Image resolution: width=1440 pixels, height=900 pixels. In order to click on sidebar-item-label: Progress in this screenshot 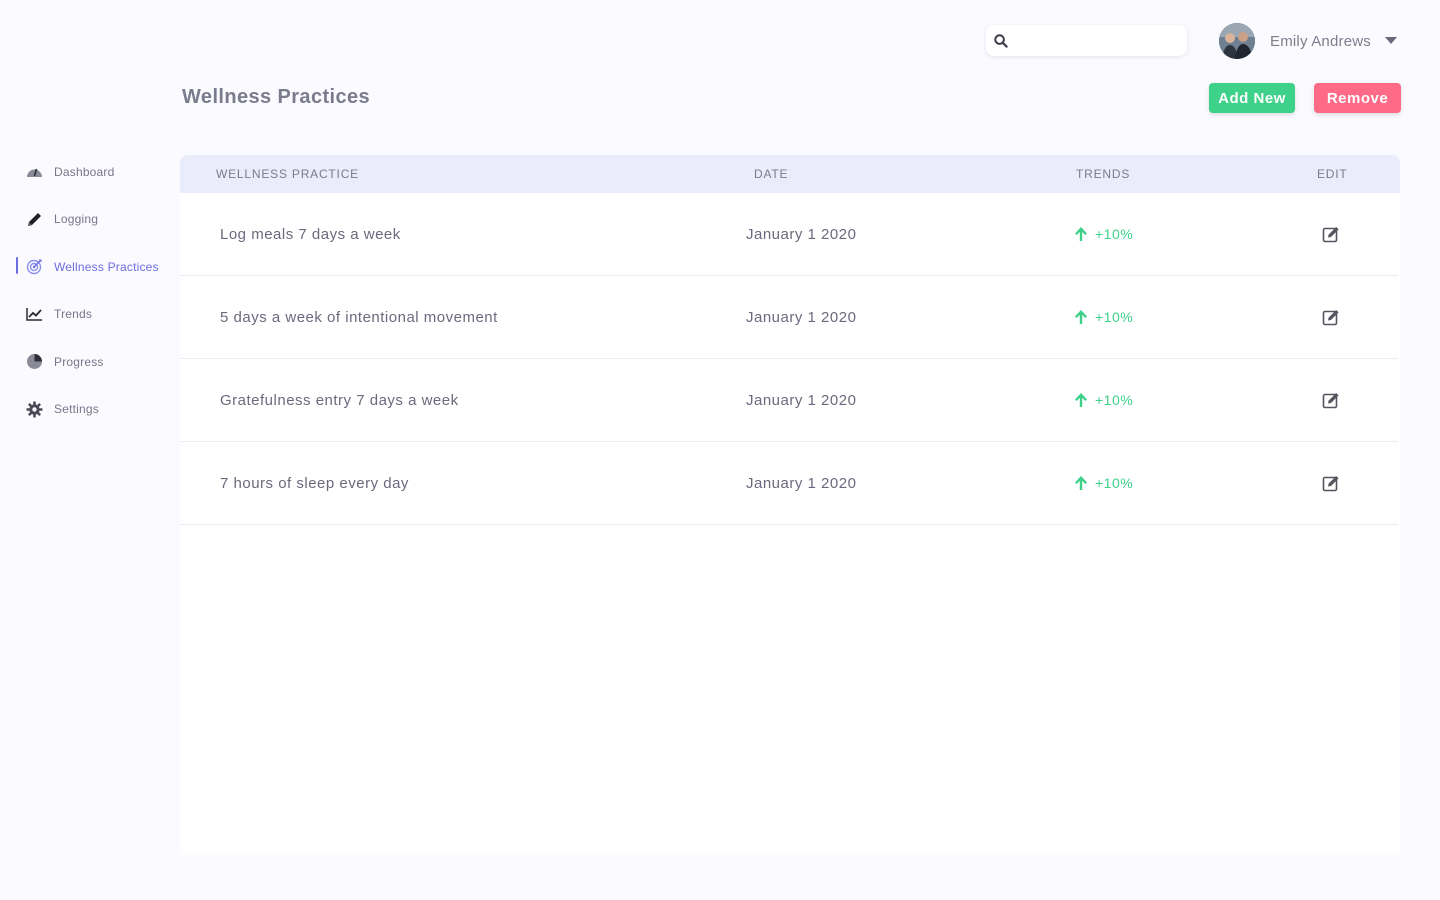, I will do `click(79, 361)`.